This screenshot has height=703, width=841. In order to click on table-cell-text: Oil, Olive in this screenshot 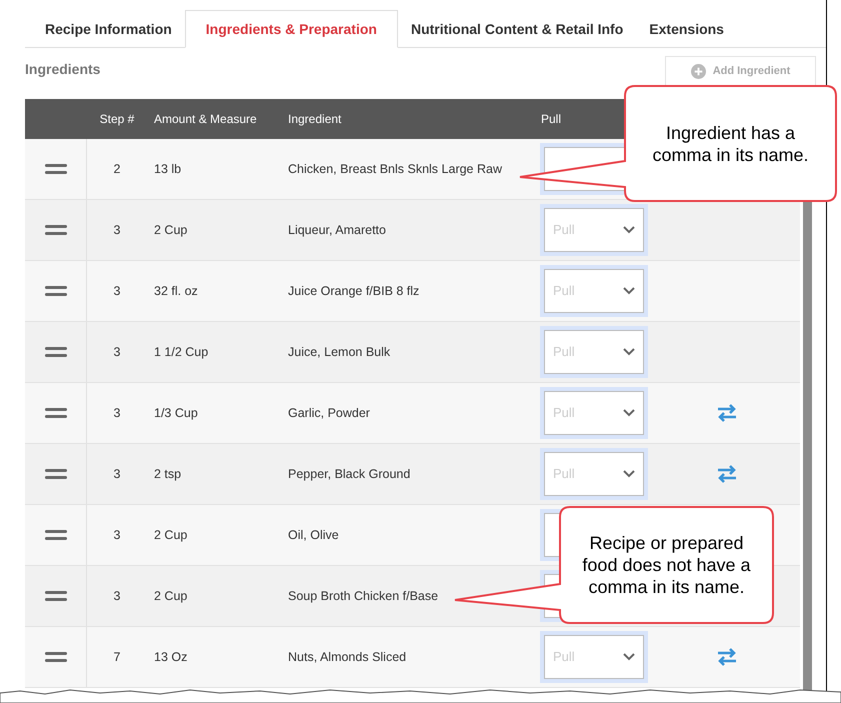, I will do `click(313, 535)`.